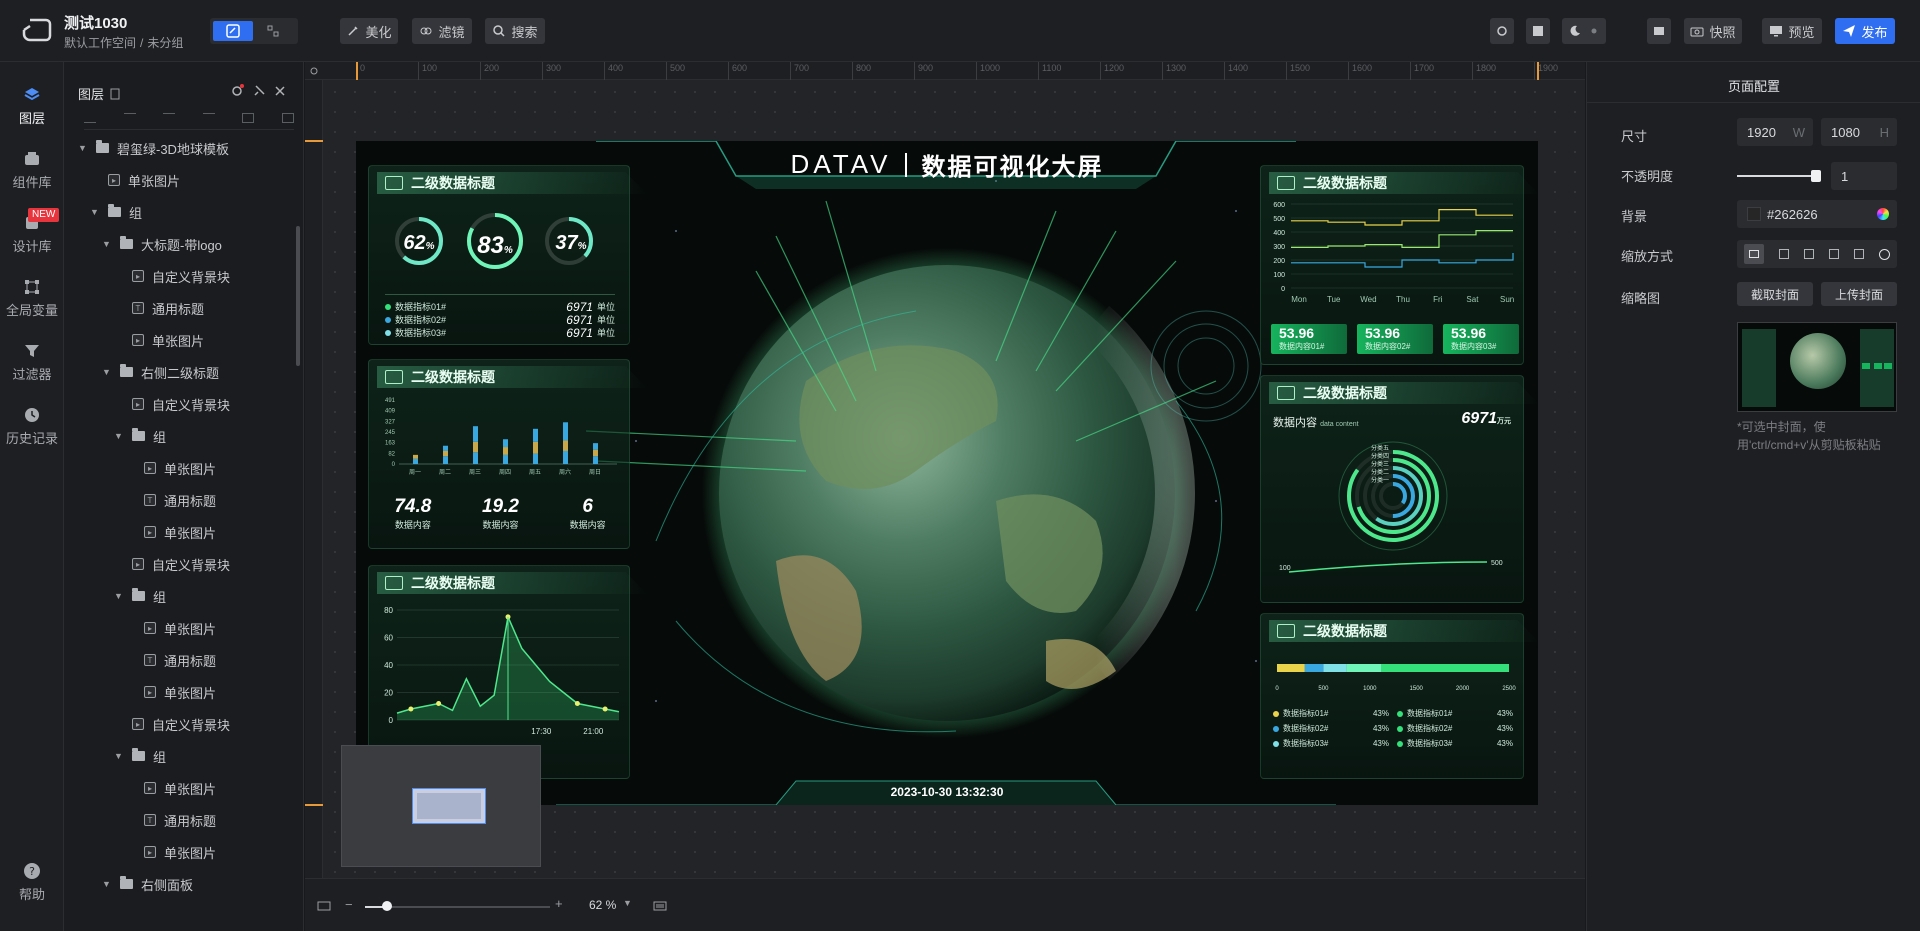  Describe the element at coordinates (1538, 71) in the screenshot. I see `ruler-guide-right` at that location.